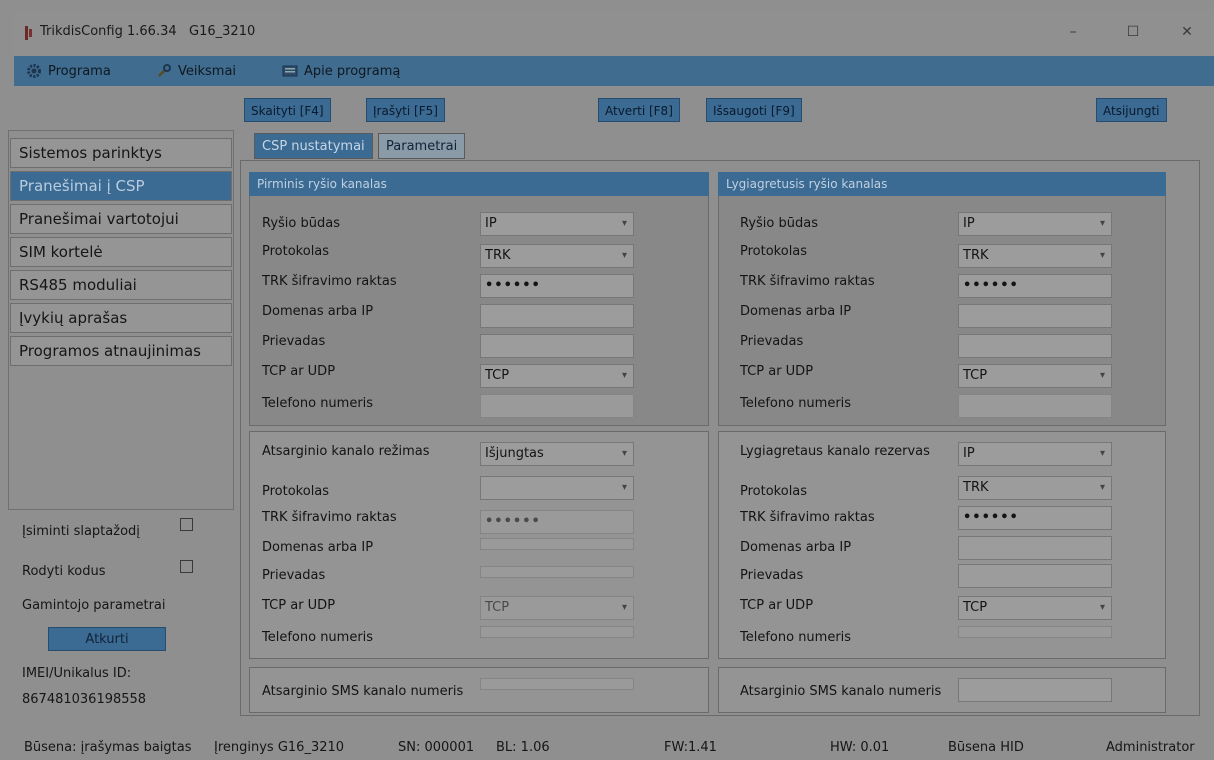  Describe the element at coordinates (754, 110) in the screenshot. I see `save-button: Išsaugoti [F9]` at that location.